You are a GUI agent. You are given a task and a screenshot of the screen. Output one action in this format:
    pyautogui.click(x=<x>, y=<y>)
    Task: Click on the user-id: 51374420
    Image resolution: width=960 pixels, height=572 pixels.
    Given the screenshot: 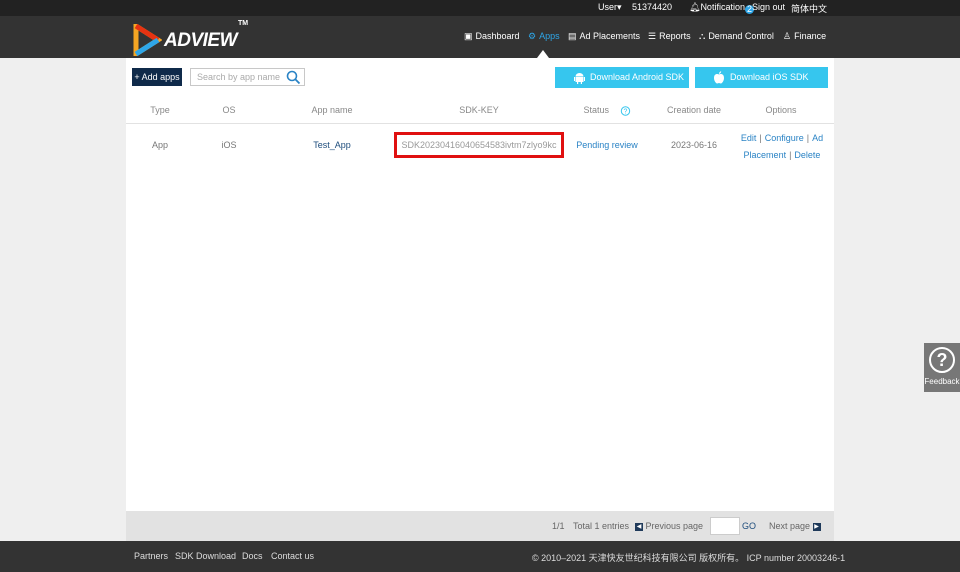 What is the action you would take?
    pyautogui.click(x=652, y=7)
    